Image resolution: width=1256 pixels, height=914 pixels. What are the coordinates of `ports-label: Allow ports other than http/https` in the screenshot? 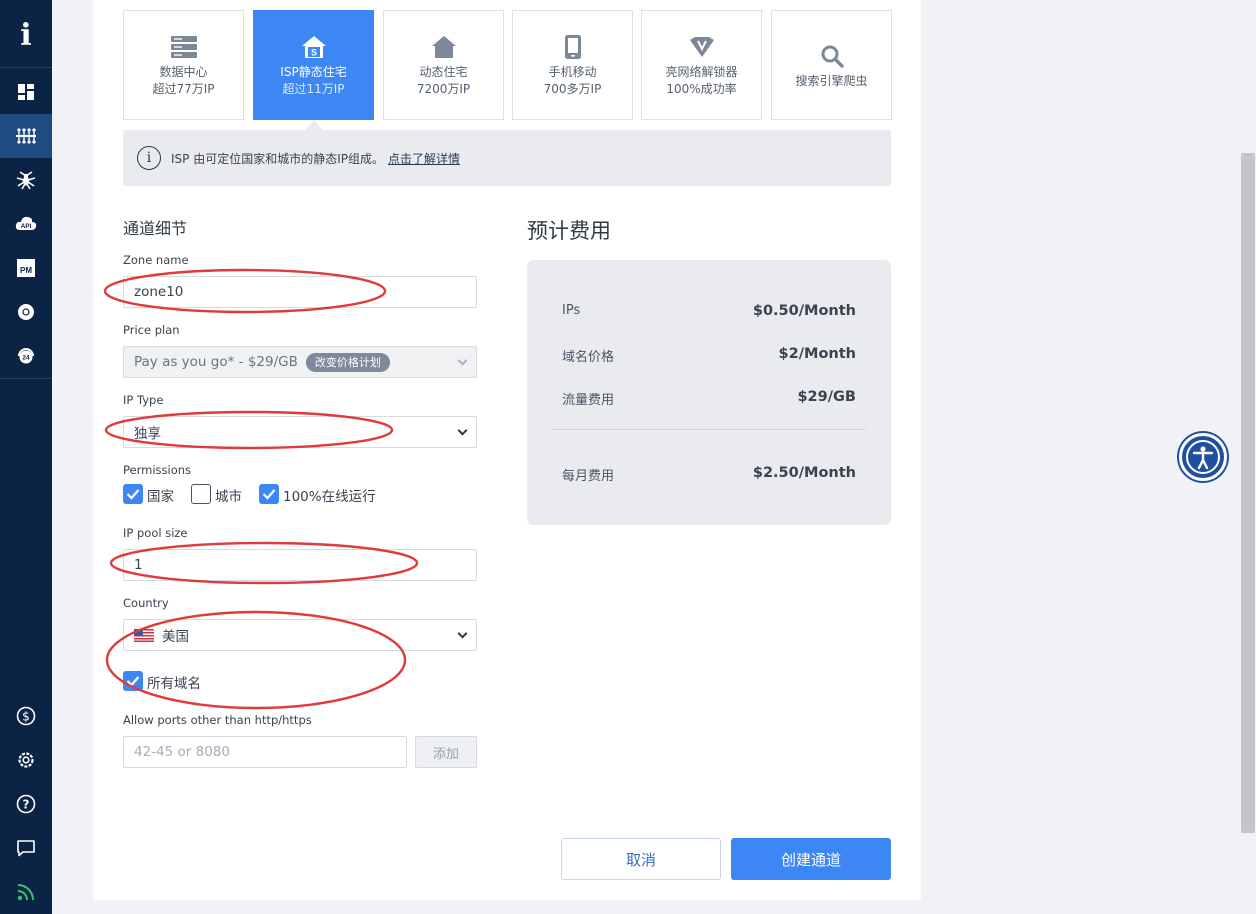 It's located at (217, 720).